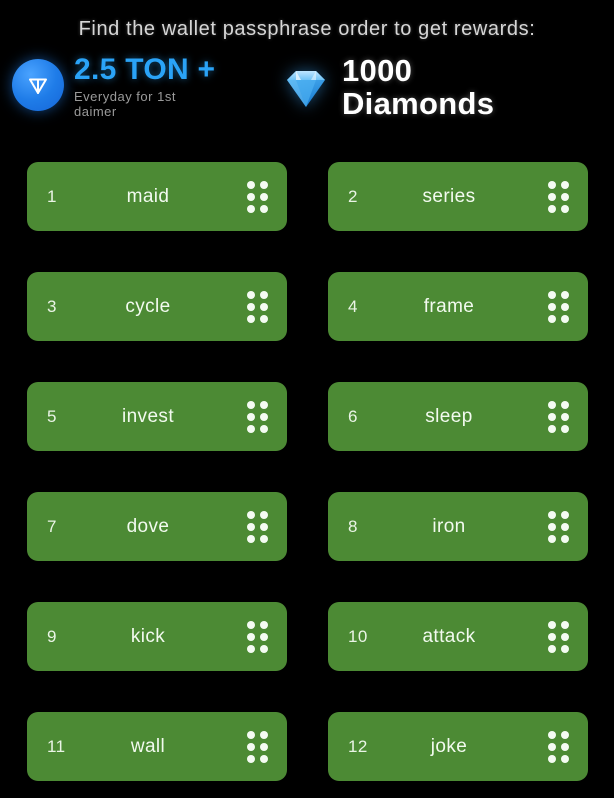 This screenshot has height=798, width=614. Describe the element at coordinates (157, 746) in the screenshot. I see `passphrase-tile: 11 wall` at that location.